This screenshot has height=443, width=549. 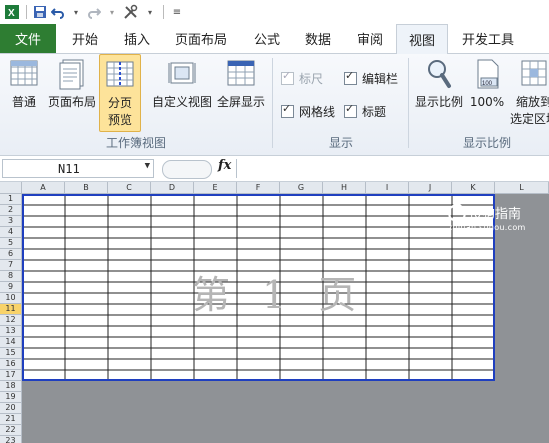 I want to click on full-screen-icon, so click(x=241, y=73).